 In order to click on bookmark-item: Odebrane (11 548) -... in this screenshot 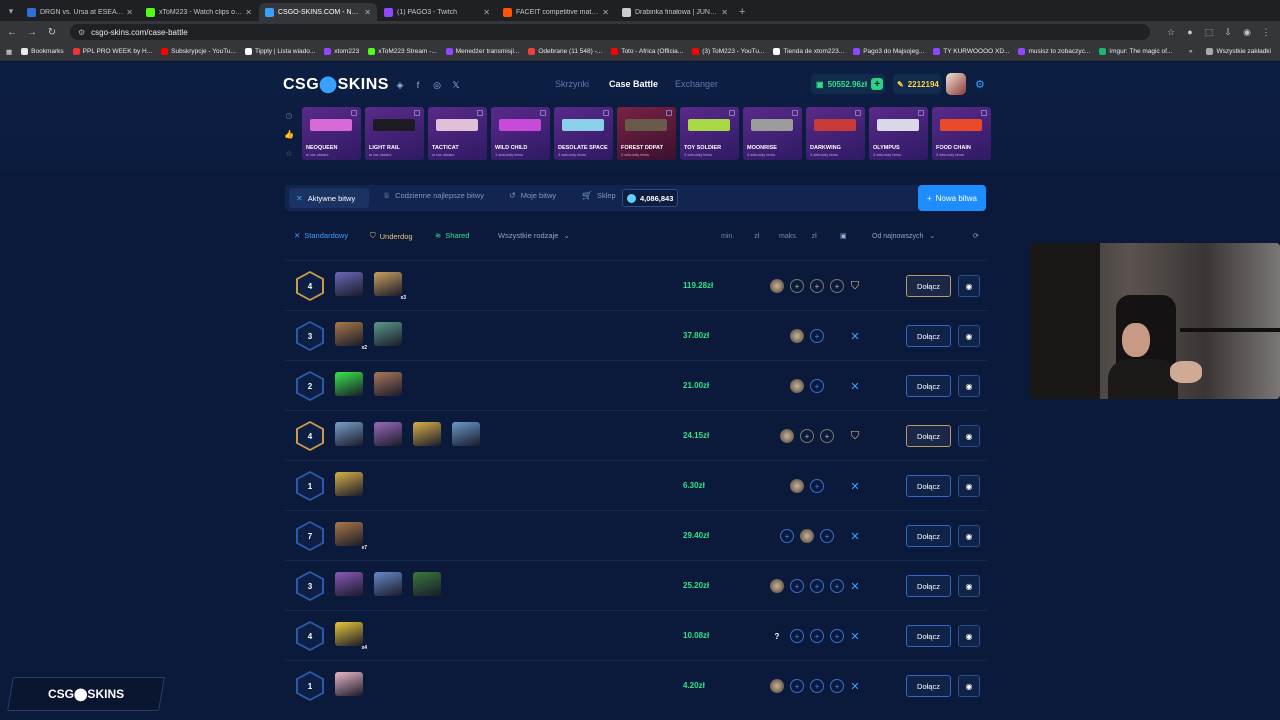, I will do `click(565, 51)`.